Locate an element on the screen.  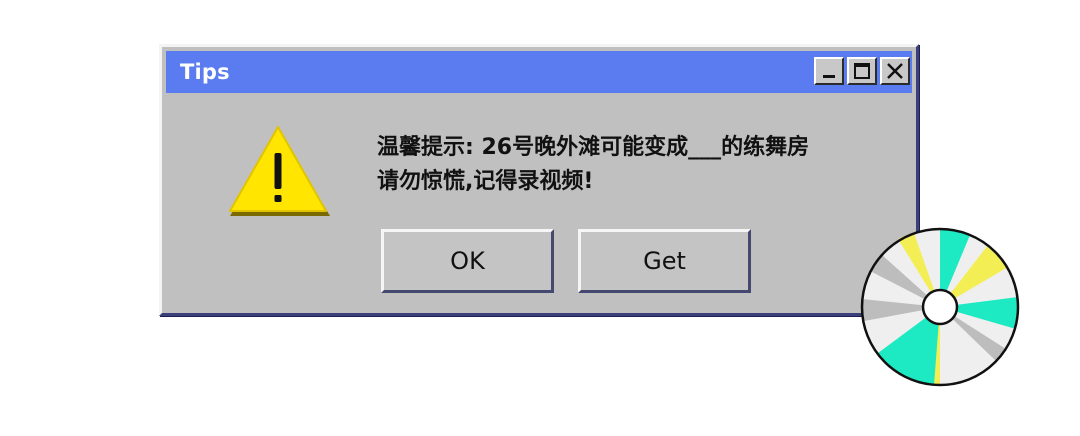
ok-button: OK is located at coordinates (467, 261).